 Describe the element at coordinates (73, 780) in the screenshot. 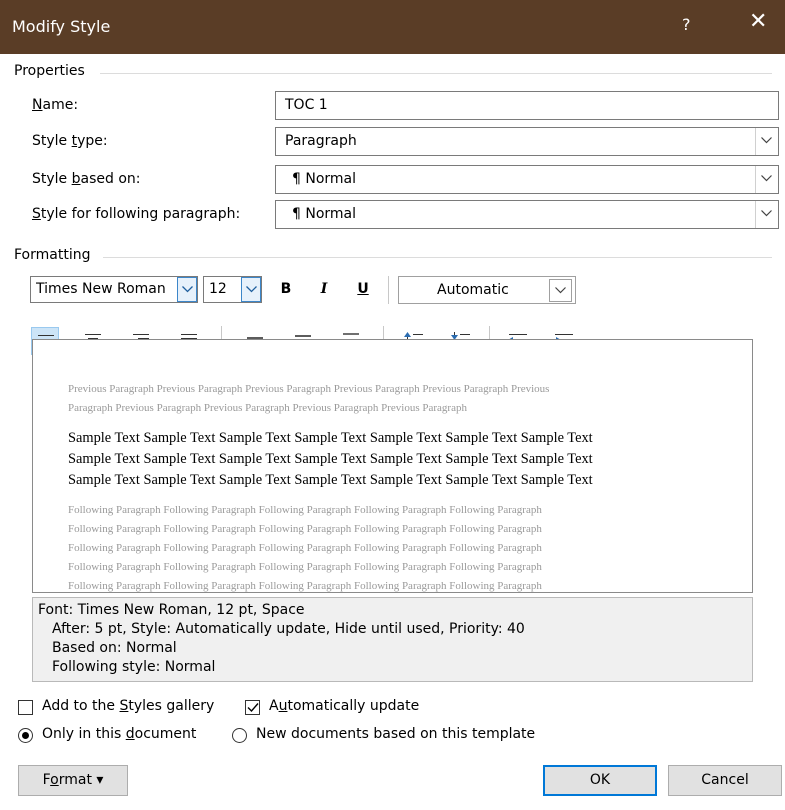

I see `format-menu-button: Format ▾` at that location.